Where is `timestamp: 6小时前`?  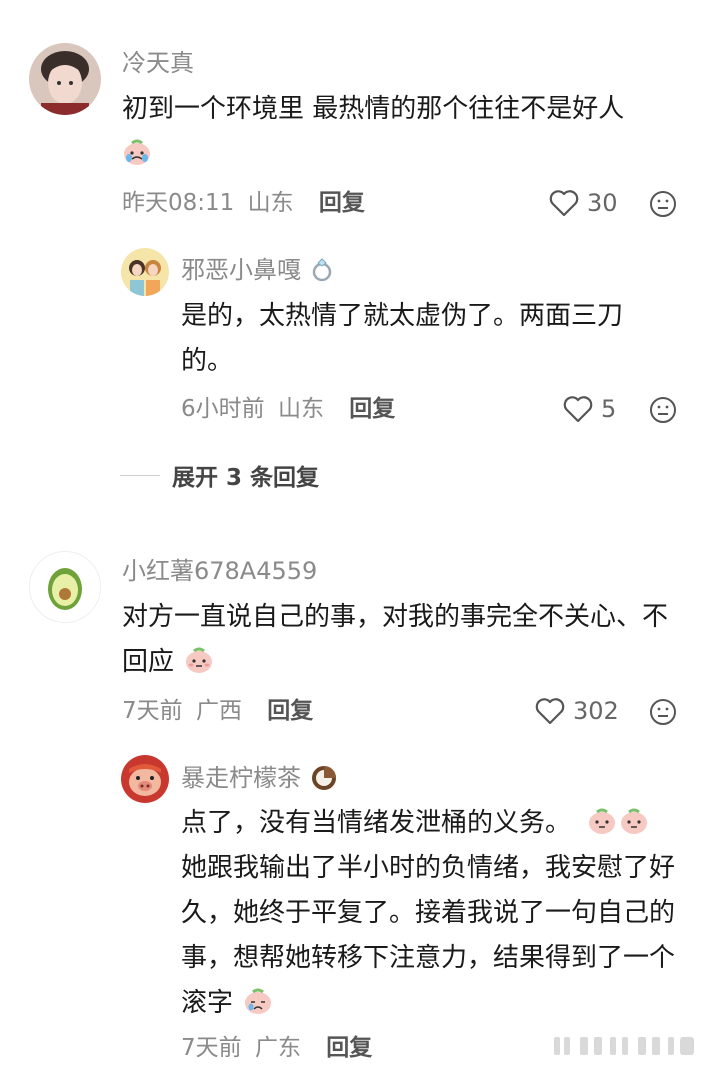 timestamp: 6小时前 is located at coordinates (223, 409).